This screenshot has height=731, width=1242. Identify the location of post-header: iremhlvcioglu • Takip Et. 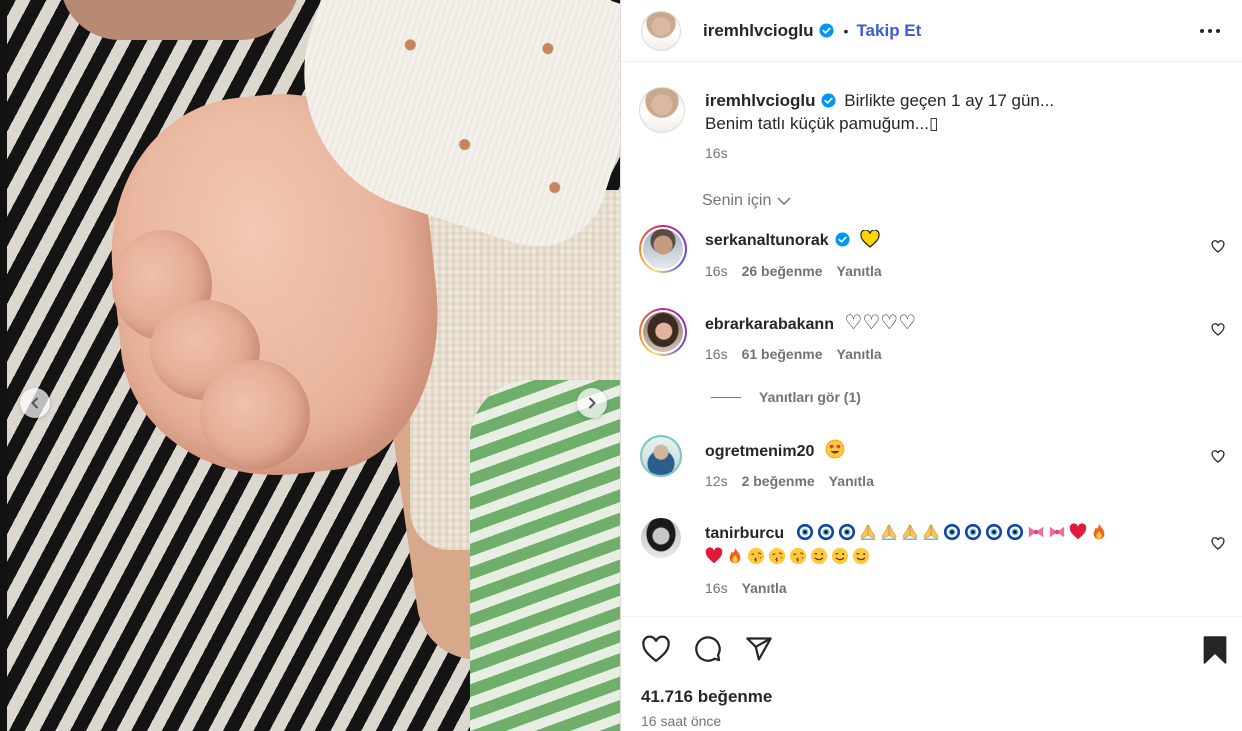
(931, 31).